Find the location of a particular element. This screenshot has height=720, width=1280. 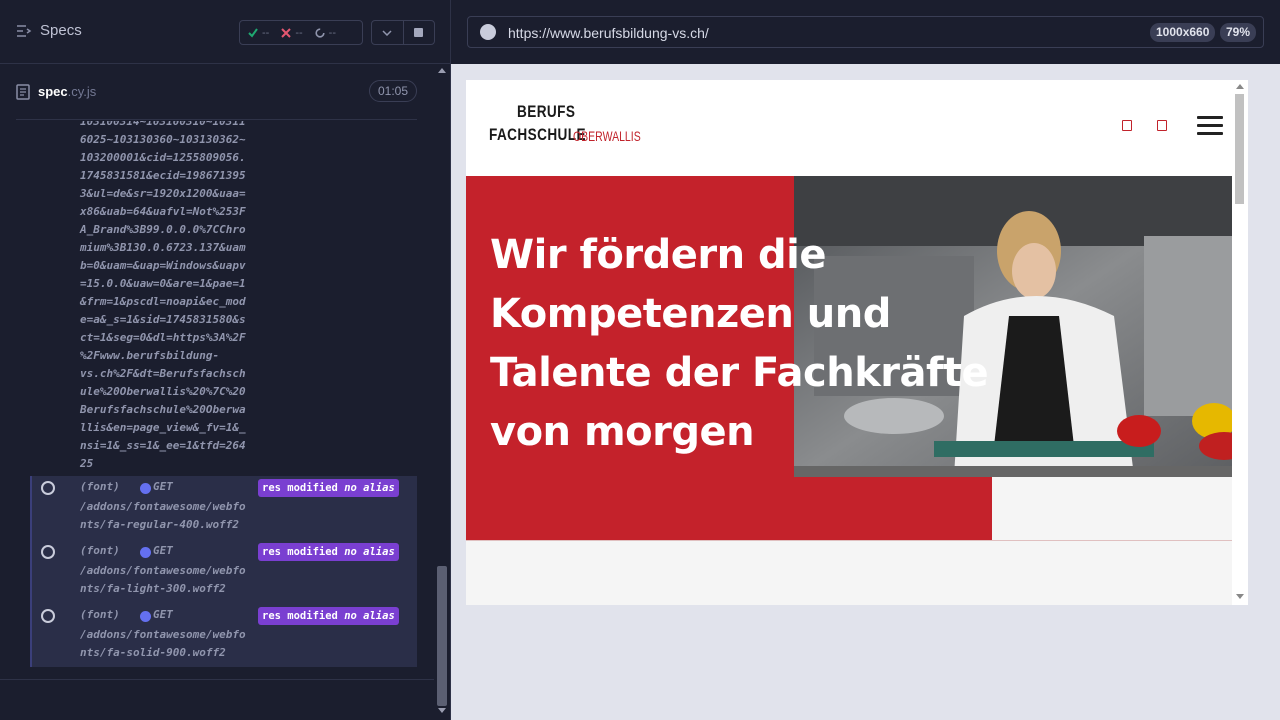

content-area is located at coordinates (856, 573).